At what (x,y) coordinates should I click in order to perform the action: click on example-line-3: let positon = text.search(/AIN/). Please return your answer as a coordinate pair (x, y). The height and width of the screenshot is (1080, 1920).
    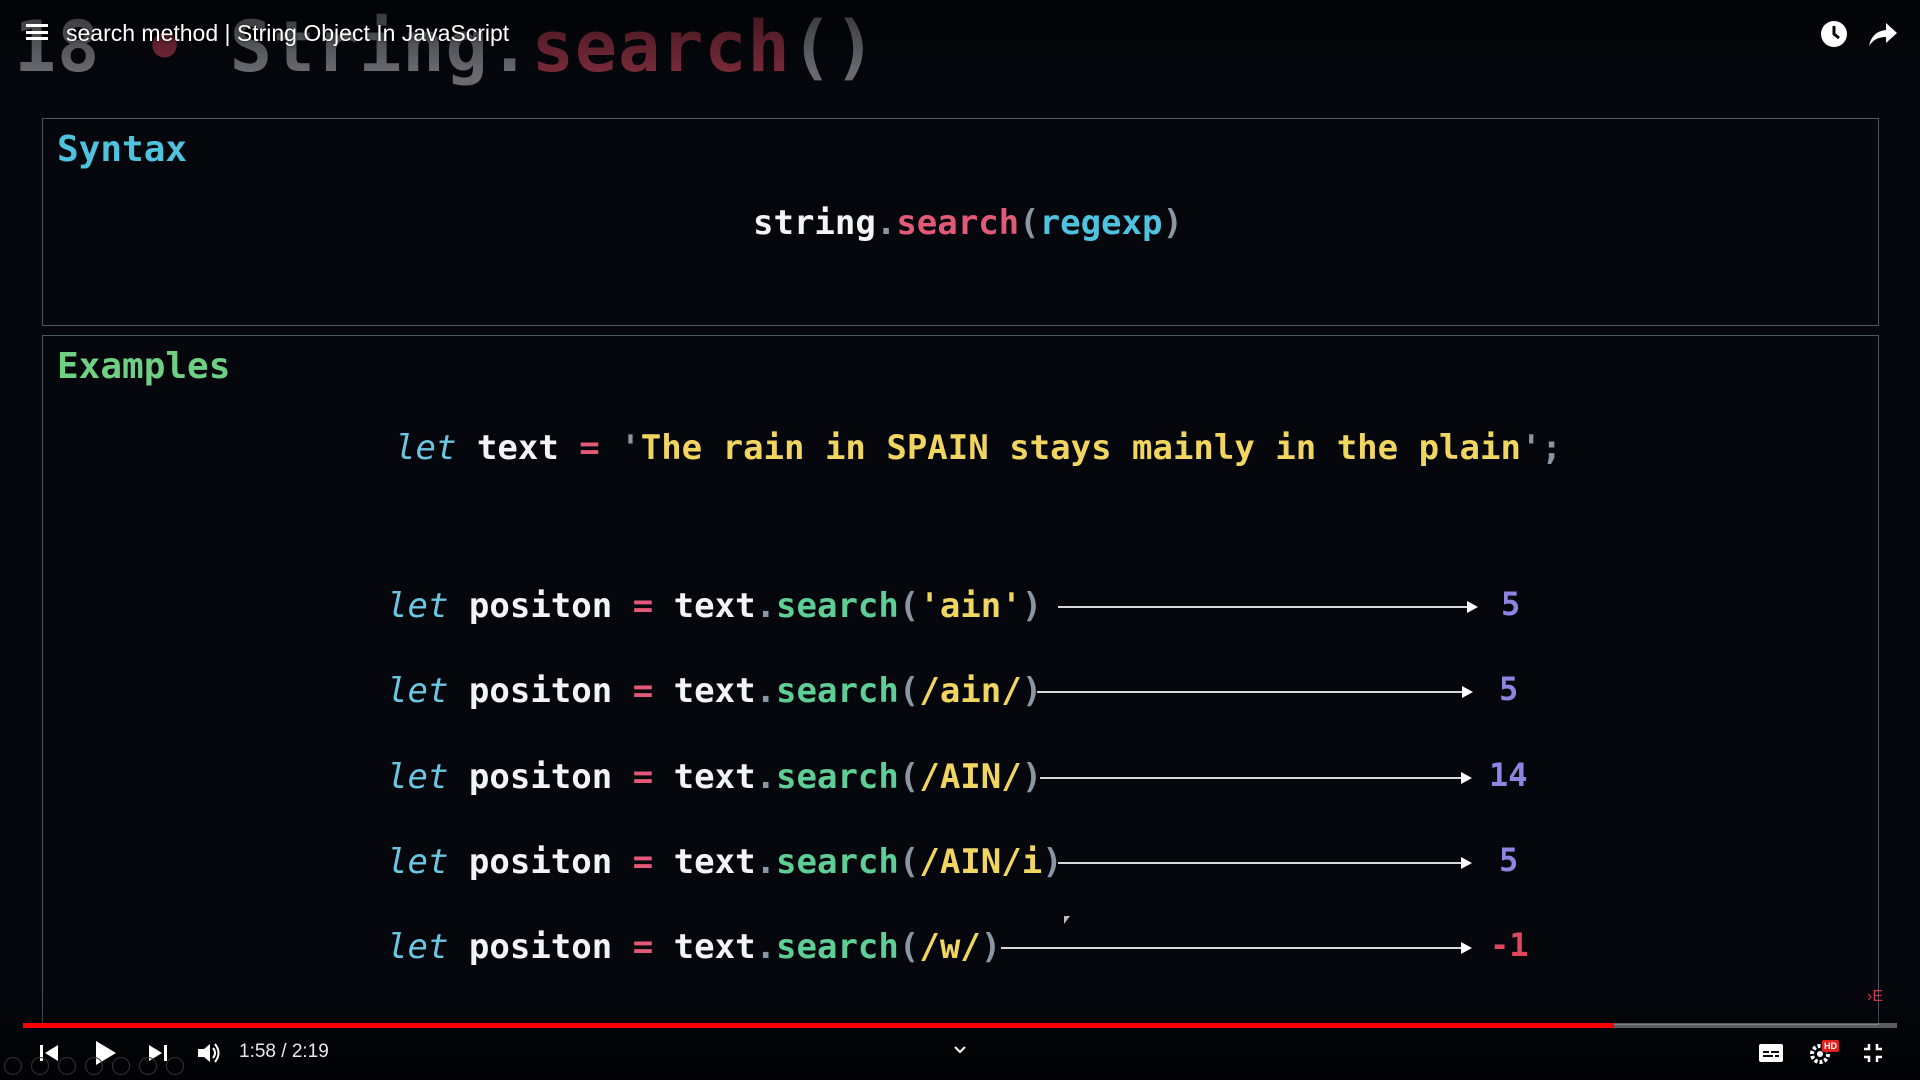
    Looking at the image, I should click on (714, 777).